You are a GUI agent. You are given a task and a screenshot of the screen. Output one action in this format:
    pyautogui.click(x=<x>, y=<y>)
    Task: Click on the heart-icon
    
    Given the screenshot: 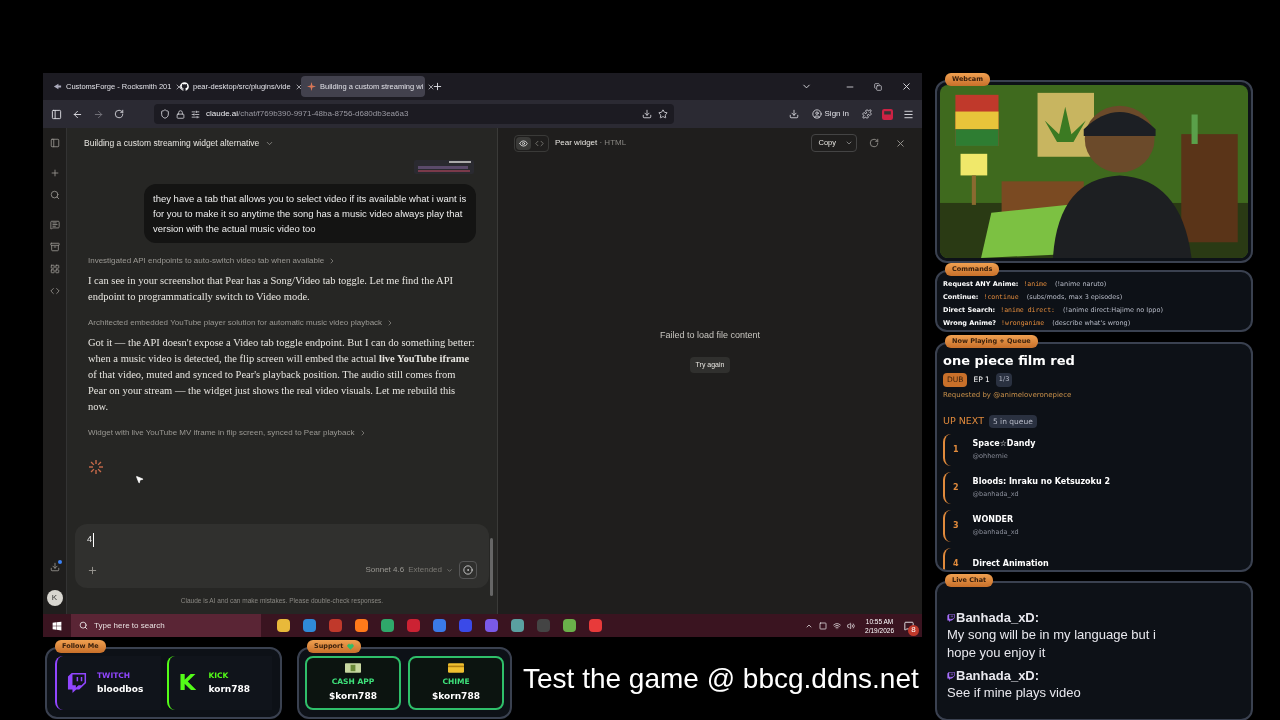 What is the action you would take?
    pyautogui.click(x=351, y=646)
    